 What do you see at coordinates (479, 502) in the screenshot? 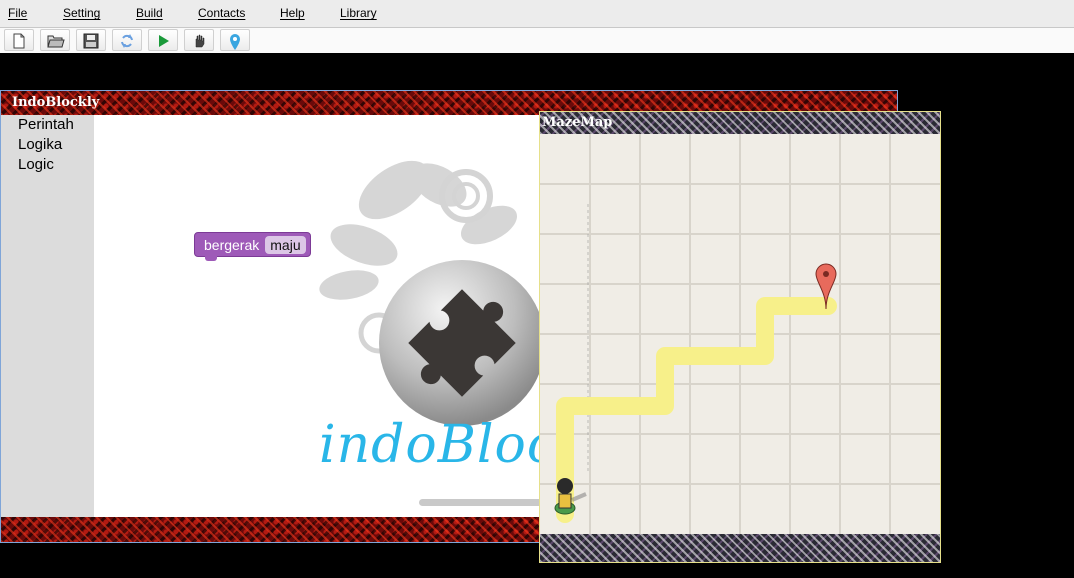
I see `workspace-scrollbar` at bounding box center [479, 502].